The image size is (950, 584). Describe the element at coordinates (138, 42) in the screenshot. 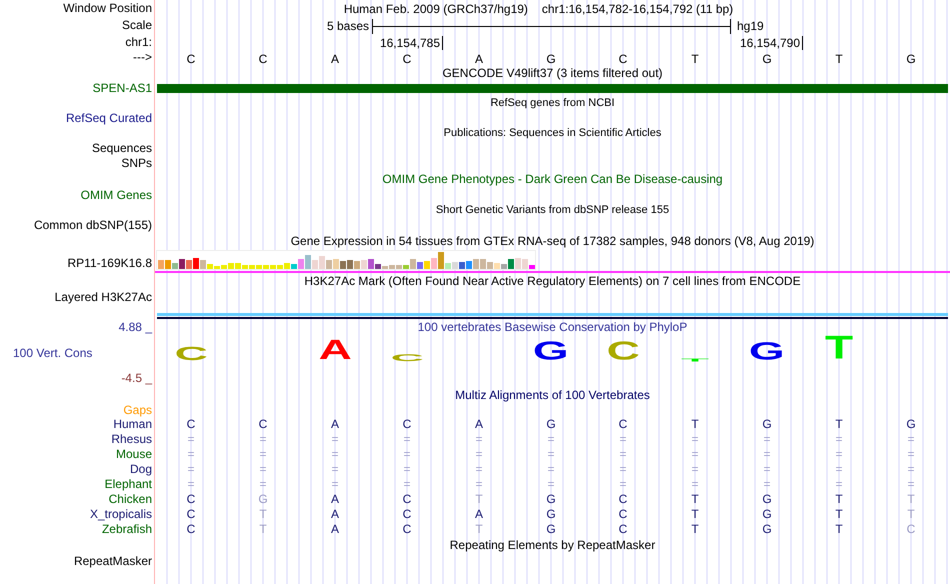

I see `track-label: chr1:` at that location.